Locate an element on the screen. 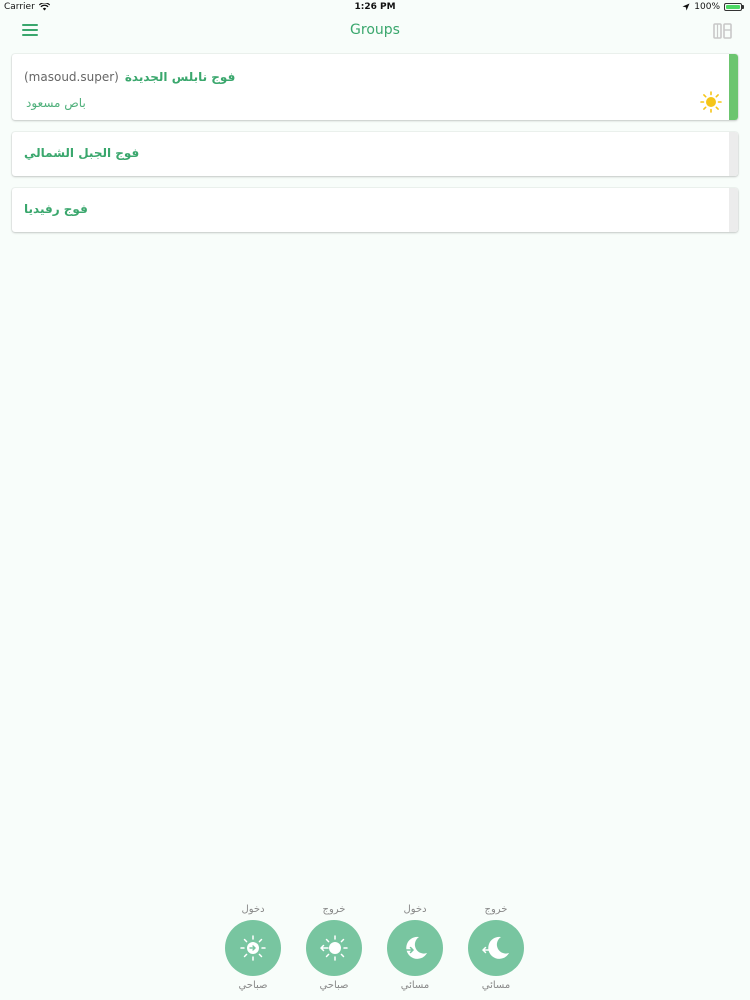 This screenshot has height=1000, width=750. group-card: فوج رفيديا is located at coordinates (375, 210).